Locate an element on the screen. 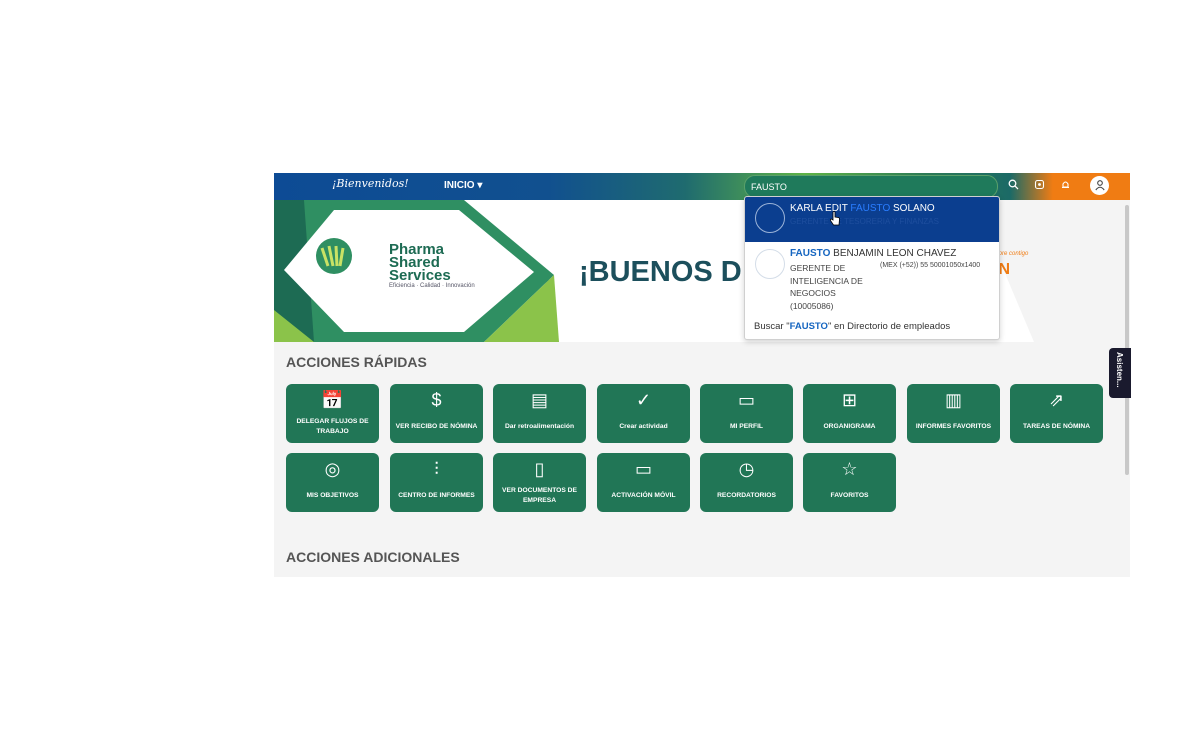  notifications-icon is located at coordinates (1065, 186).